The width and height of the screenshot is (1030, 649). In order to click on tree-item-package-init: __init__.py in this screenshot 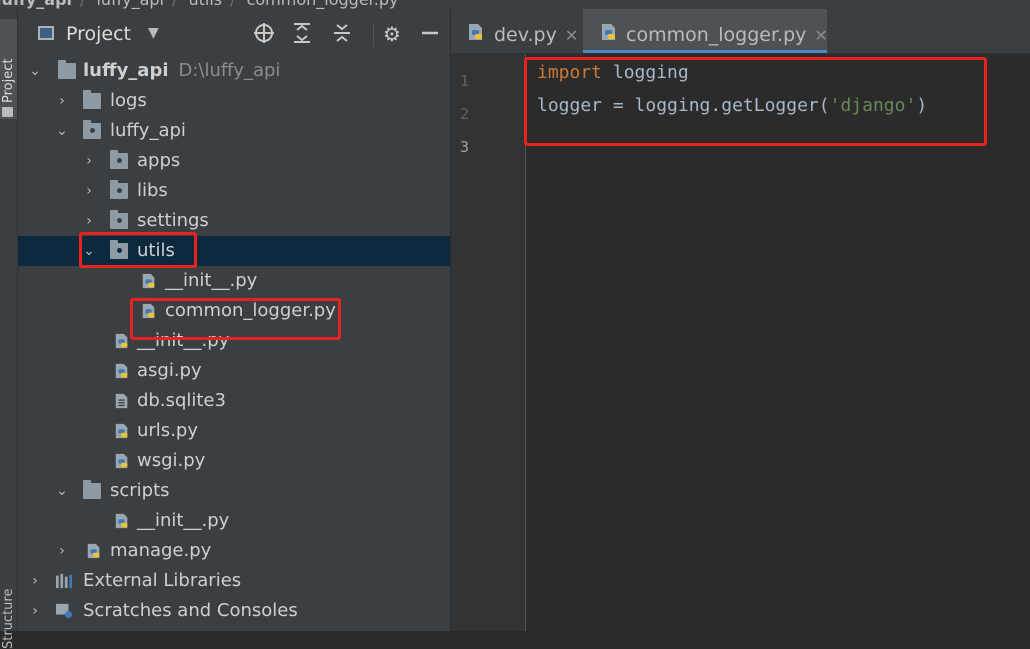, I will do `click(234, 341)`.